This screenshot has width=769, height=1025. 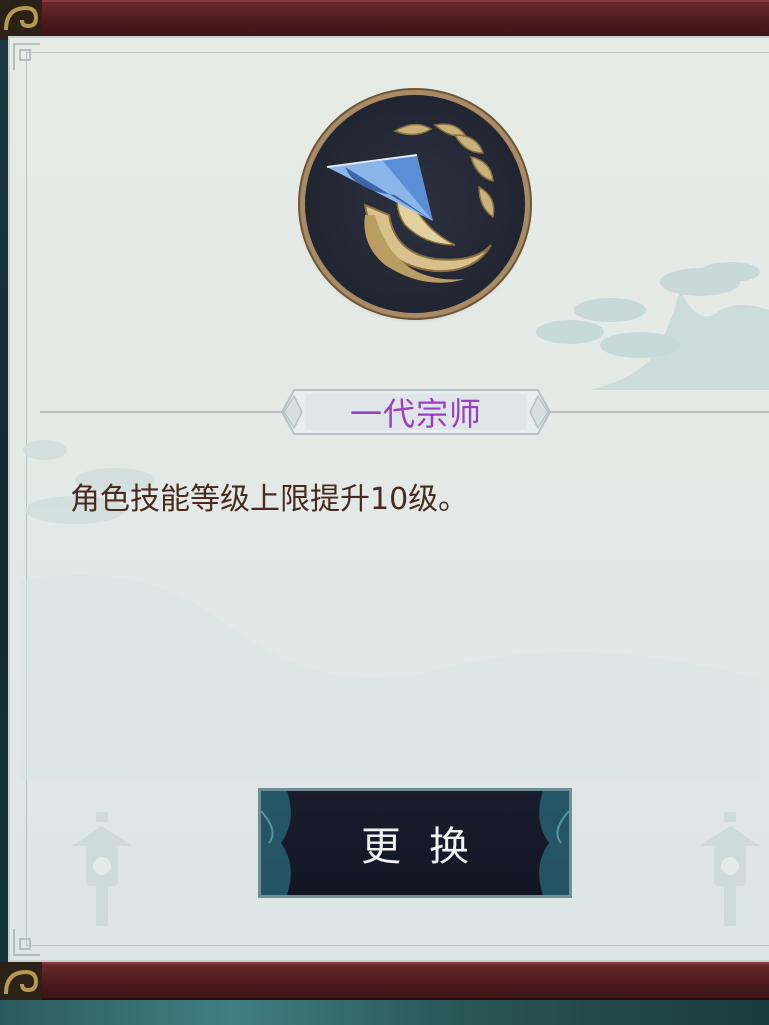 I want to click on skill-description: 角色技能等级上限提升10级。, so click(x=269, y=499).